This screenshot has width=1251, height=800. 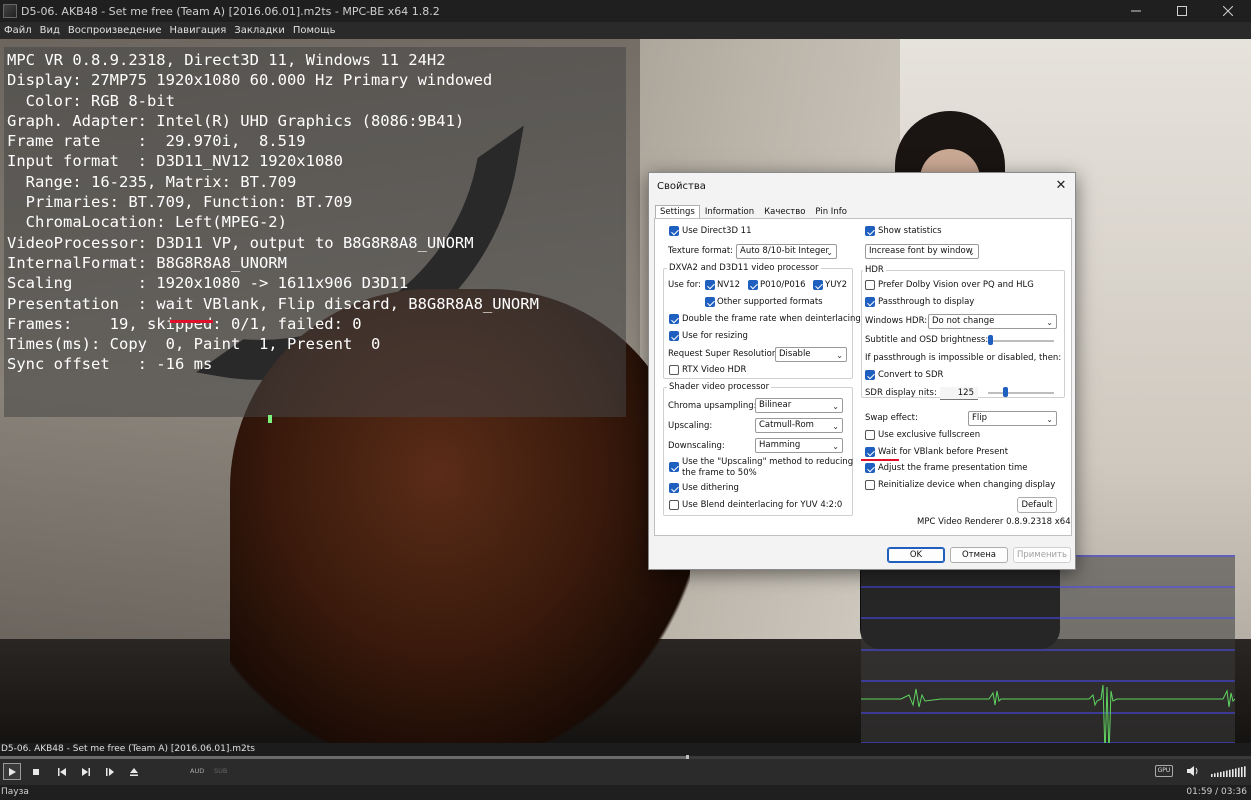 What do you see at coordinates (674, 319) in the screenshot?
I see `double-frame-checkbox` at bounding box center [674, 319].